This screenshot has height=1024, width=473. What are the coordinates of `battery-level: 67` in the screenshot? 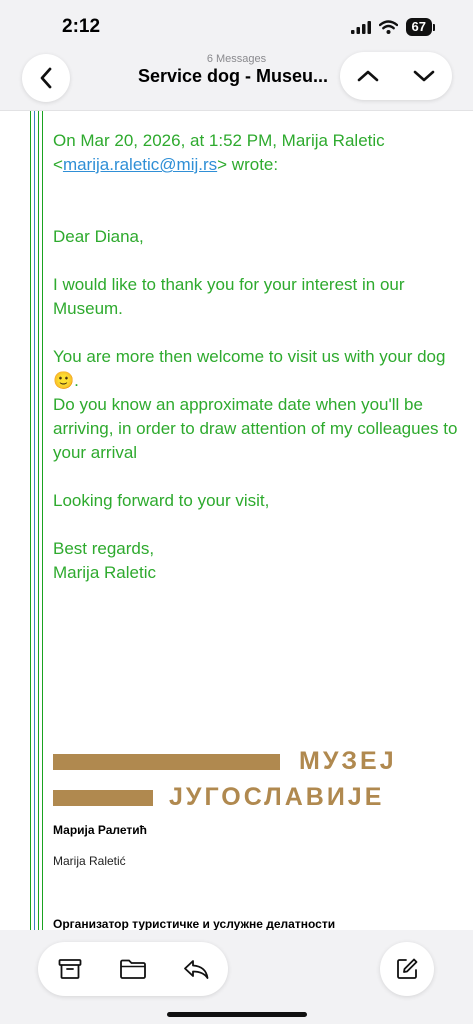 It's located at (418, 27).